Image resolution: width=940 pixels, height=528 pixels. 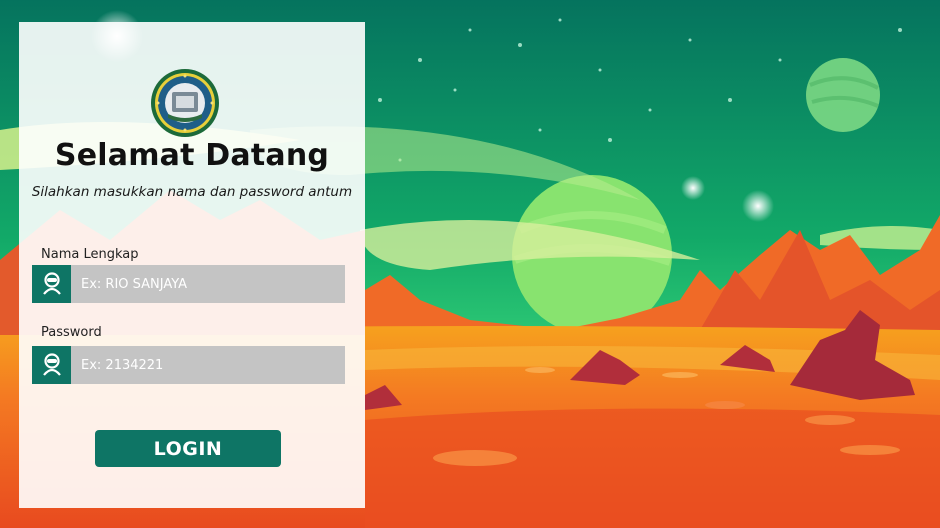 I want to click on name-field-group, so click(x=188, y=284).